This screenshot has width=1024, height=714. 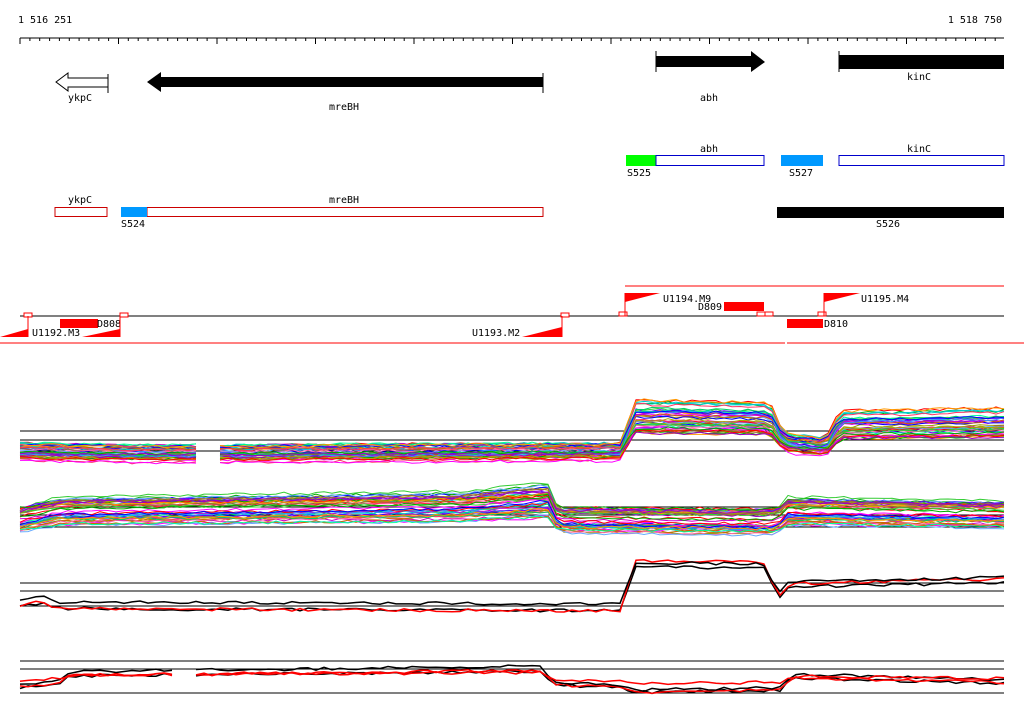 I want to click on ruler-end-label: 1 518 750, so click(x=975, y=20).